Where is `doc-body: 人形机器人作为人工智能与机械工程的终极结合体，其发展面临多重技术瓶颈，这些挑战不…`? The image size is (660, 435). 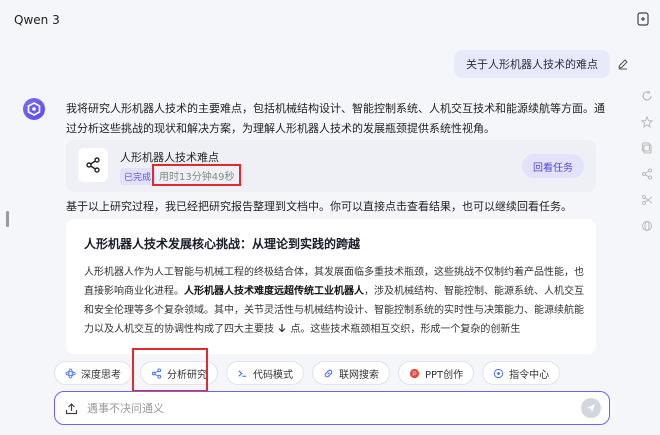
doc-body: 人形机器人作为人工智能与机械工程的终极结合体，其发展面临多重技术瓶颈，这些挑战不… is located at coordinates (334, 301).